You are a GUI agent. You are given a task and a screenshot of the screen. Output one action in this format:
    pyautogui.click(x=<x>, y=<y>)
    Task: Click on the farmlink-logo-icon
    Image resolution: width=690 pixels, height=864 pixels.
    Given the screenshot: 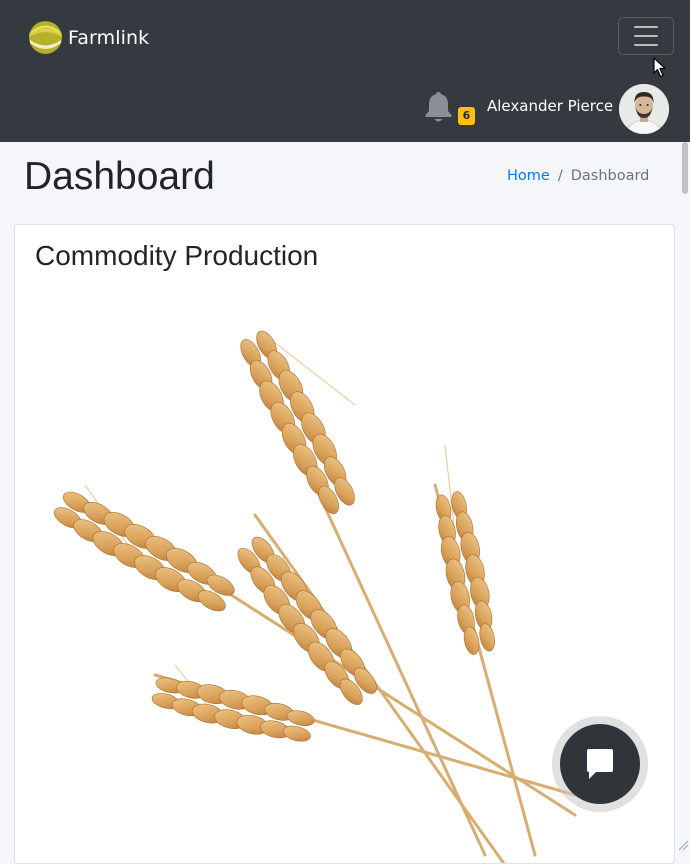 What is the action you would take?
    pyautogui.click(x=45, y=37)
    